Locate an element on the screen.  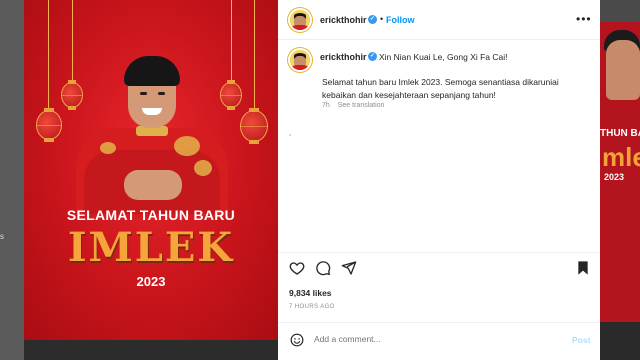
background-thumb-title: mlek is located at coordinates (621, 157).